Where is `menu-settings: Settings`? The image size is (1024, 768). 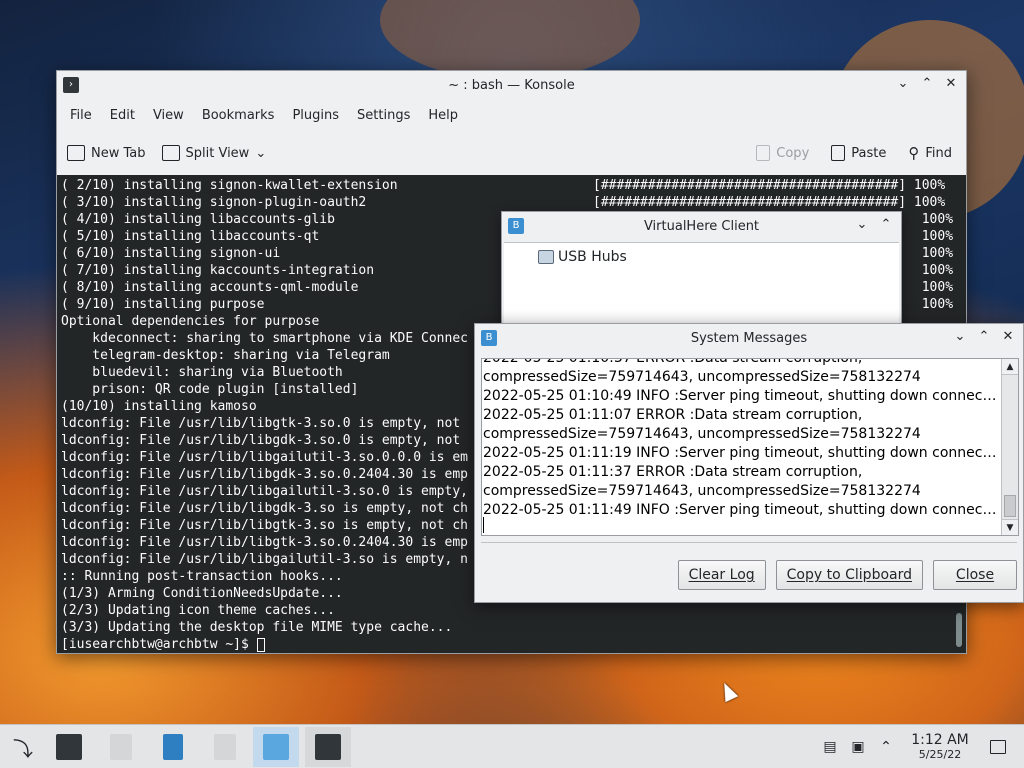 menu-settings: Settings is located at coordinates (383, 115).